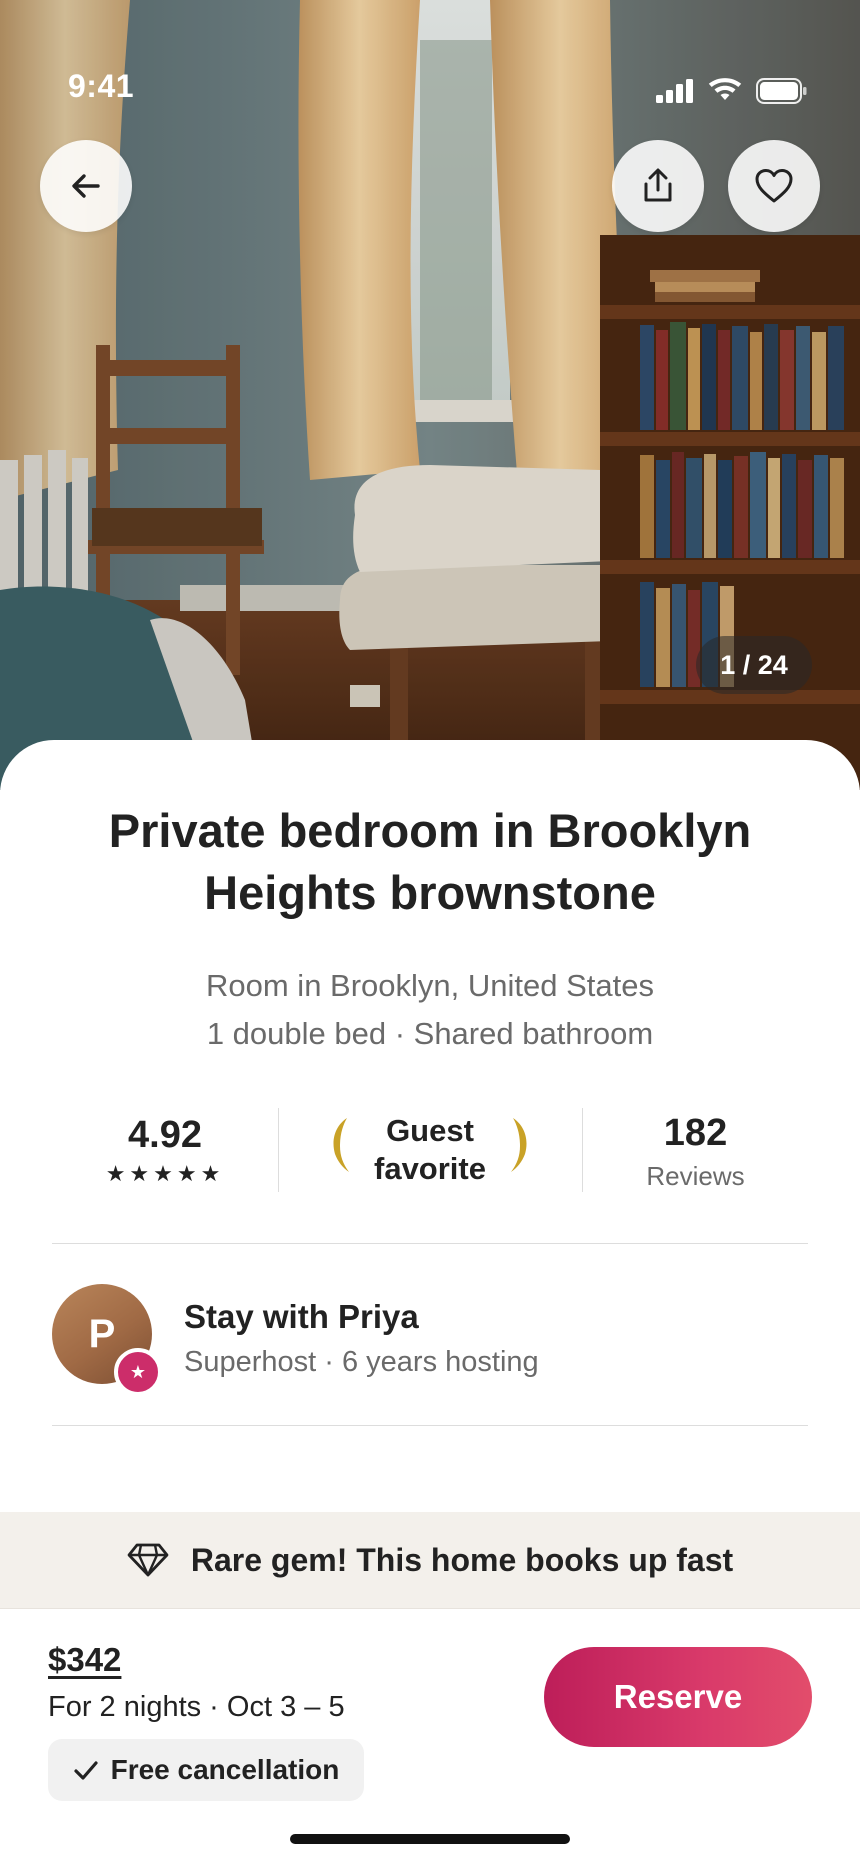 This screenshot has width=860, height=1864. What do you see at coordinates (678, 1697) in the screenshot?
I see `reserve-button: Reserve` at bounding box center [678, 1697].